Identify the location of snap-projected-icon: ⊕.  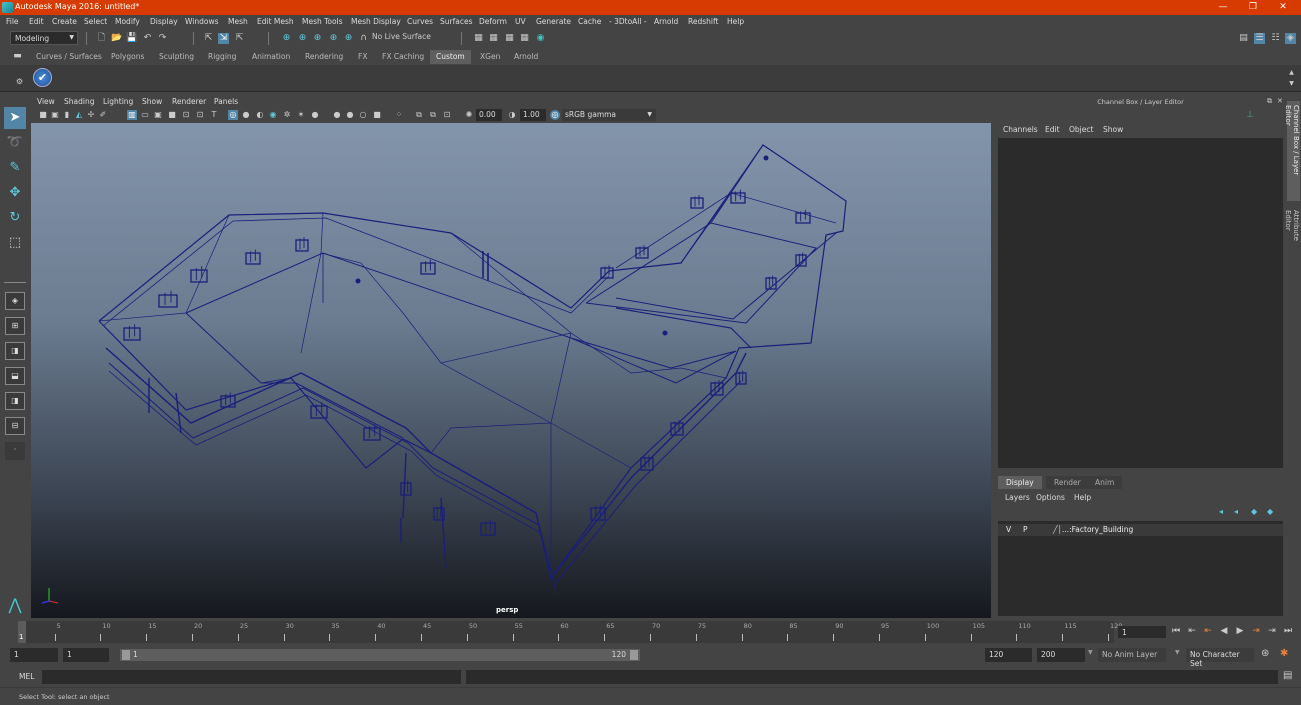
(333, 38).